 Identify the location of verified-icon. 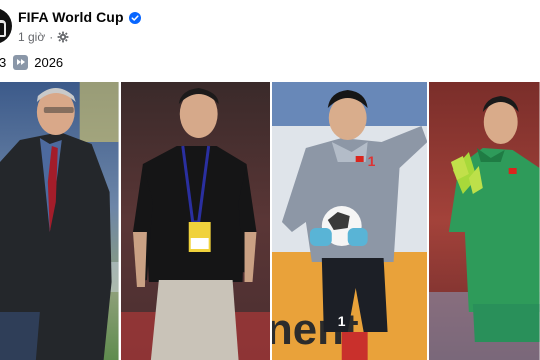
(134, 17).